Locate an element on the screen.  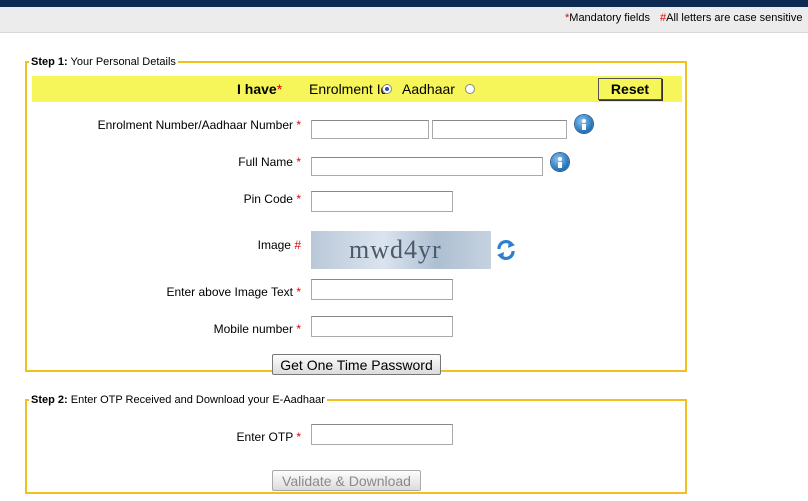
full-name-label: Full Name * is located at coordinates (269, 162).